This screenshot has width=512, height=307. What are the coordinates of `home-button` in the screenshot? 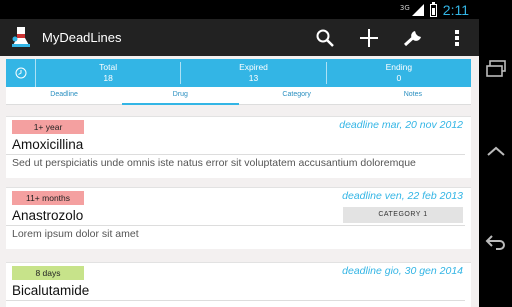 It's located at (495, 152).